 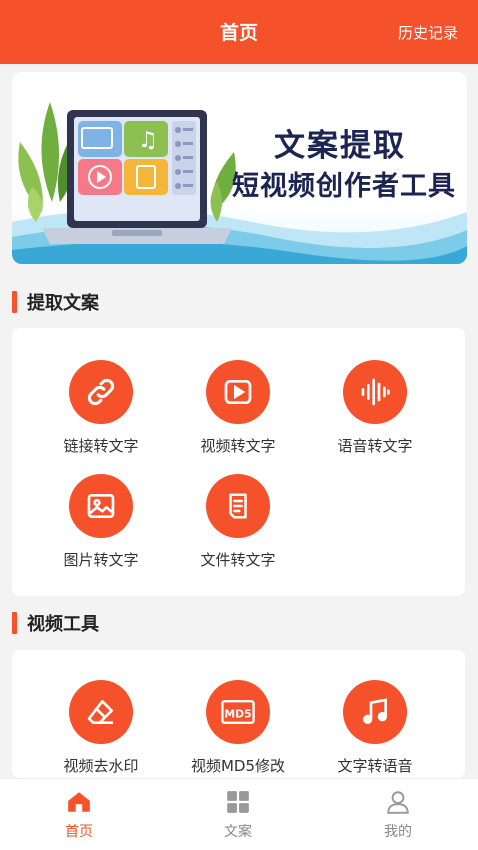 I want to click on audio-wave-icon, so click(x=375, y=392).